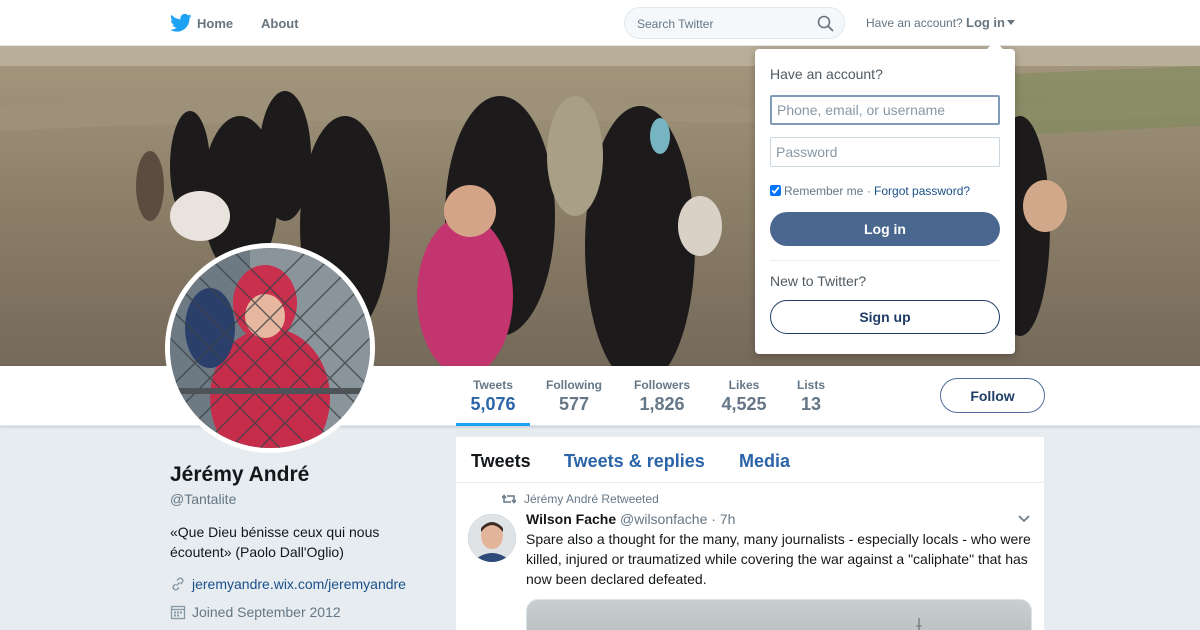  I want to click on stat-label: Likes, so click(744, 385).